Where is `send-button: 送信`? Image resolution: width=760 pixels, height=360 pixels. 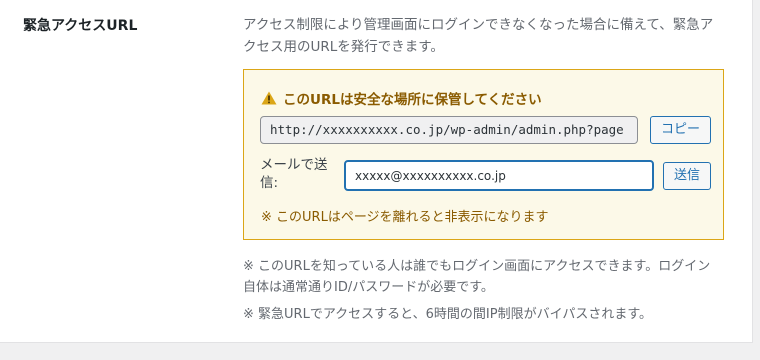 send-button: 送信 is located at coordinates (687, 176).